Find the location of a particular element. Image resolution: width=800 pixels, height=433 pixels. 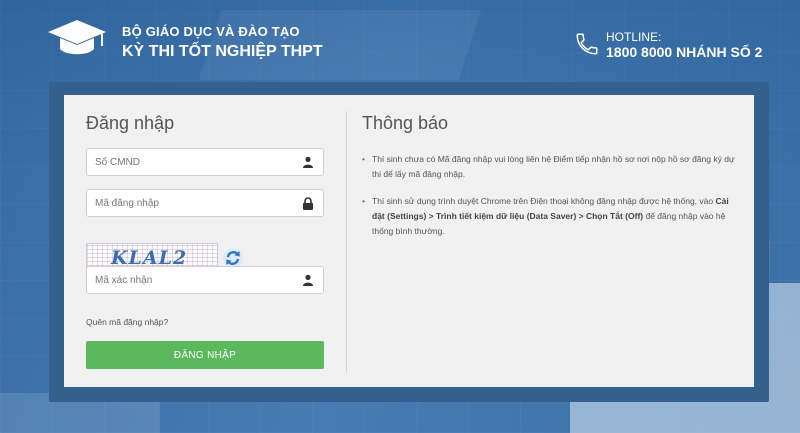

hotline-number: 1800 8000 NHÁNH SỐ 2 is located at coordinates (684, 52).